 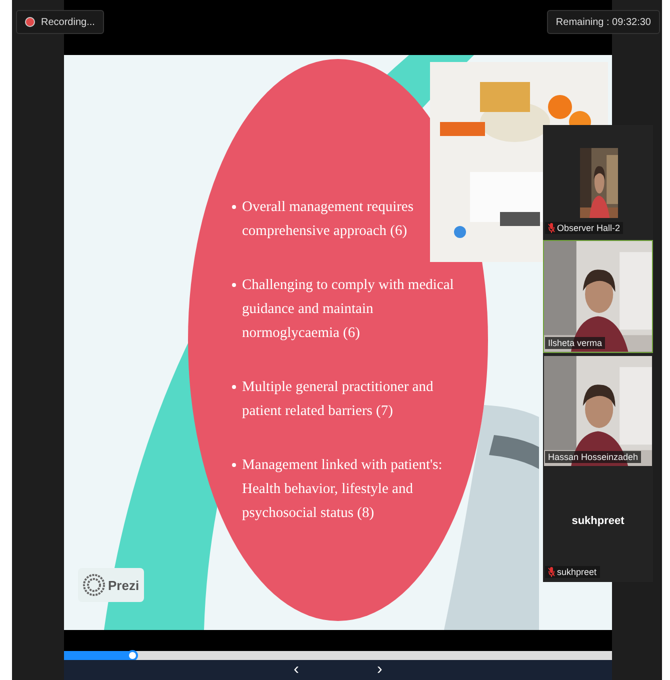 I want to click on spiral-icon, so click(x=94, y=585).